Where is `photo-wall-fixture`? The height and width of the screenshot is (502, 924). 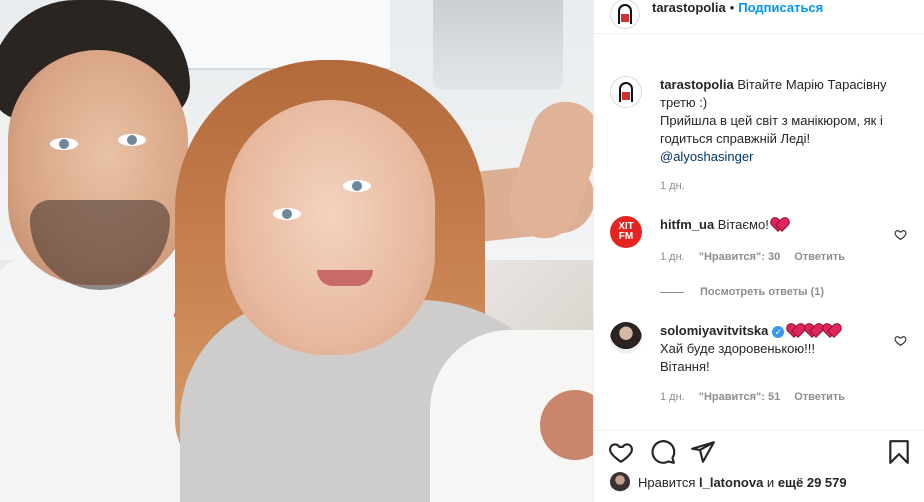 photo-wall-fixture is located at coordinates (498, 45).